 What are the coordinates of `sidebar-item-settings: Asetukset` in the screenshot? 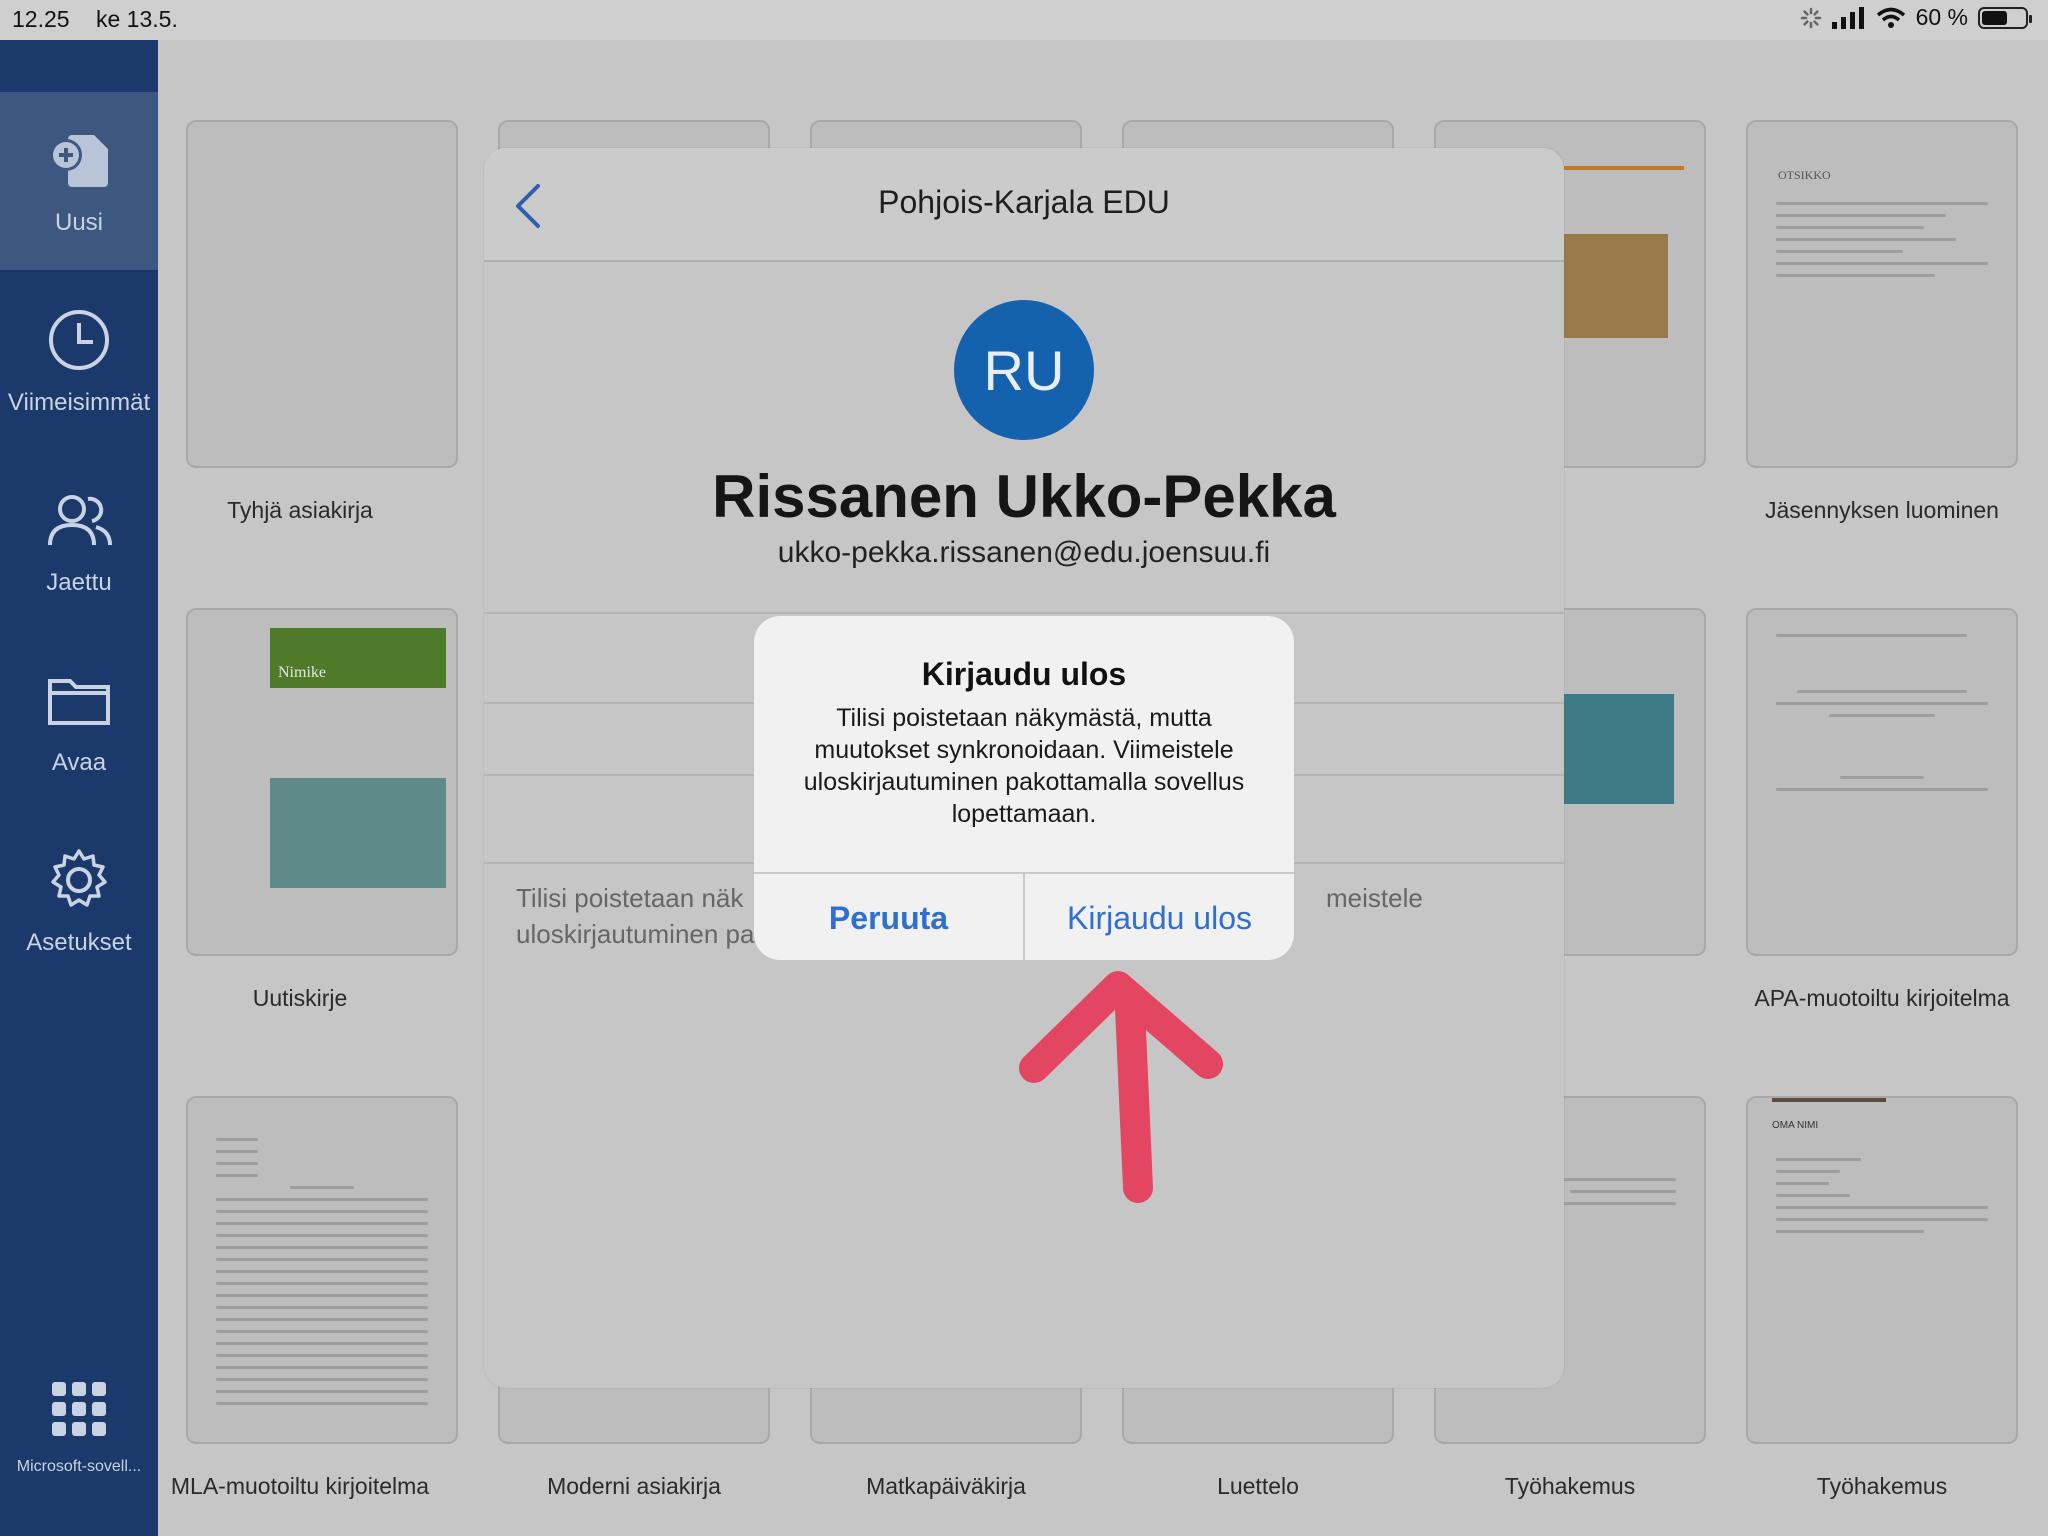 It's located at (79, 901).